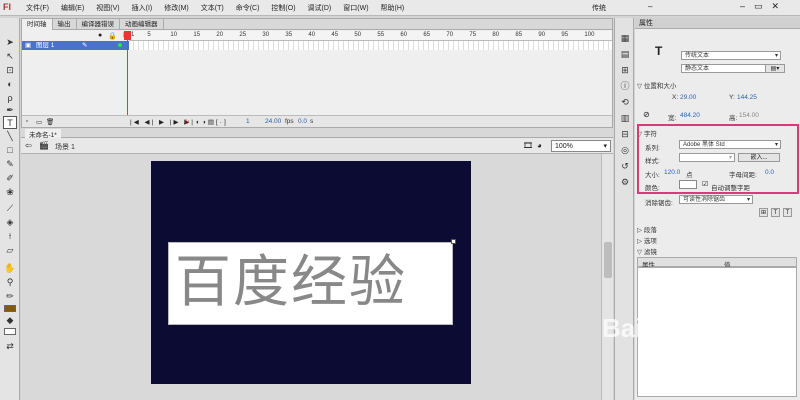 The image size is (800, 400). I want to click on swap-colors-icon: ⇄, so click(10, 346).